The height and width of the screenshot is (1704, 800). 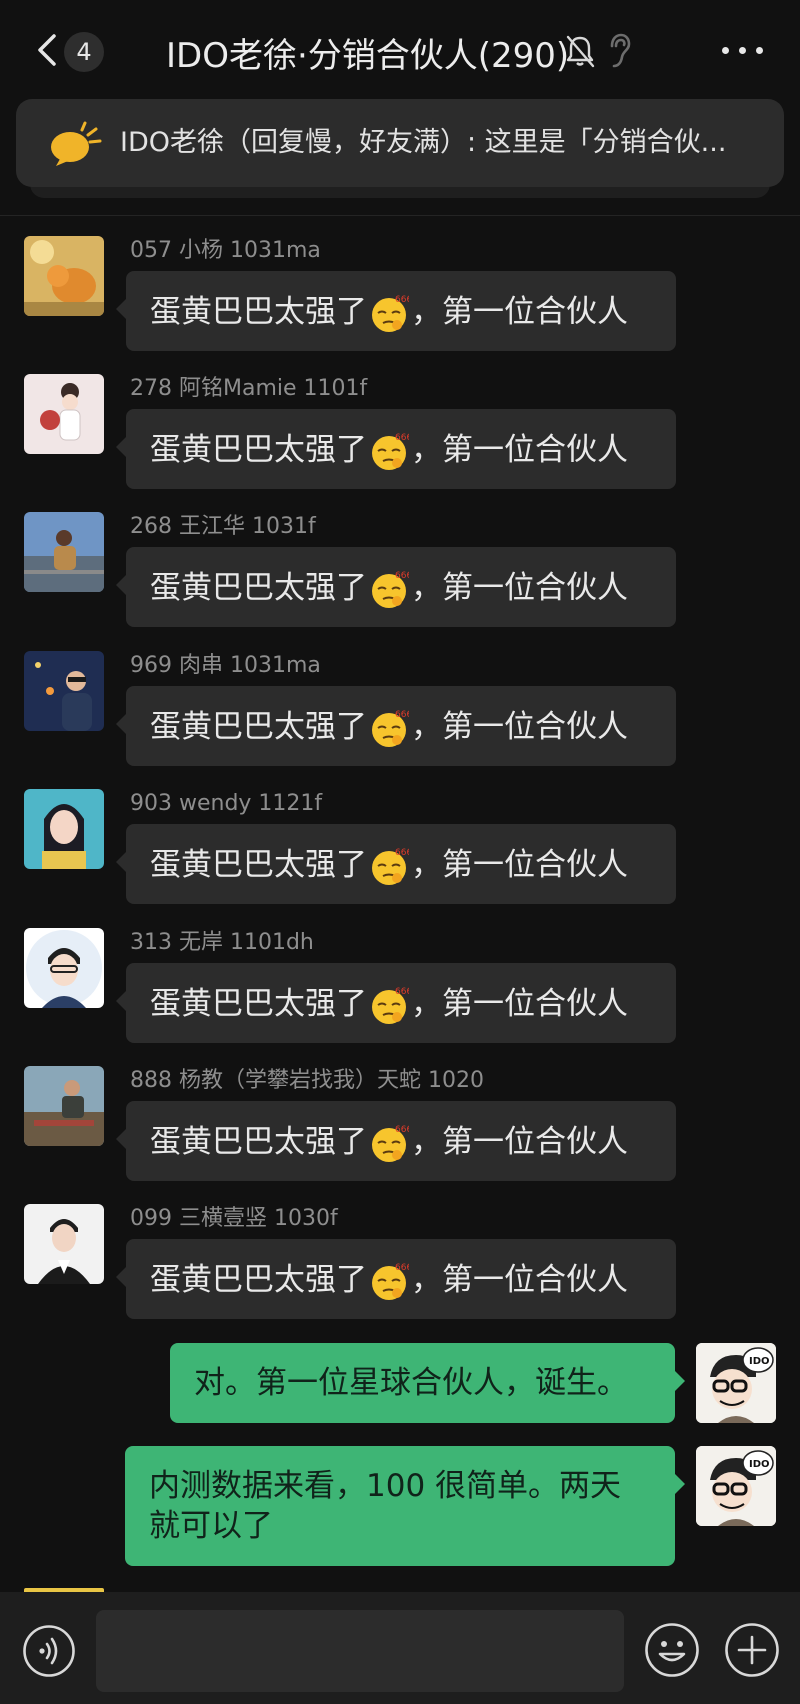 What do you see at coordinates (672, 1650) in the screenshot?
I see `emoji-icon` at bounding box center [672, 1650].